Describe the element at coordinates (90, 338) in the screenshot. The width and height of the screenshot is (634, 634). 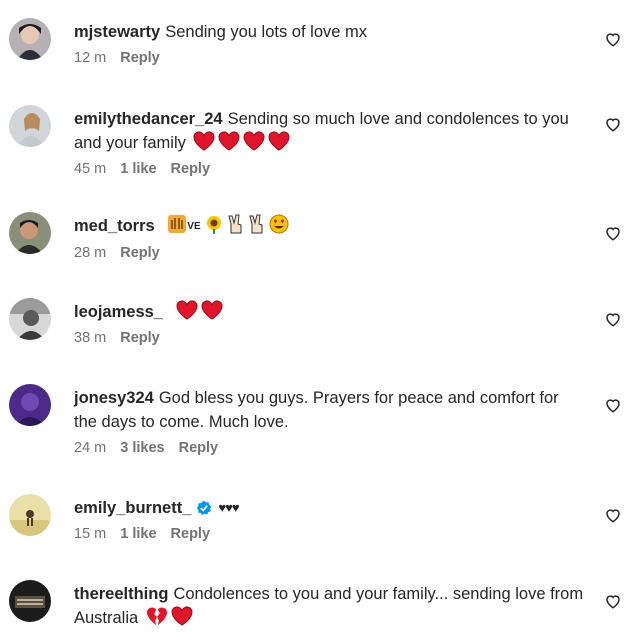
I see `comment-time: 38 m` at that location.